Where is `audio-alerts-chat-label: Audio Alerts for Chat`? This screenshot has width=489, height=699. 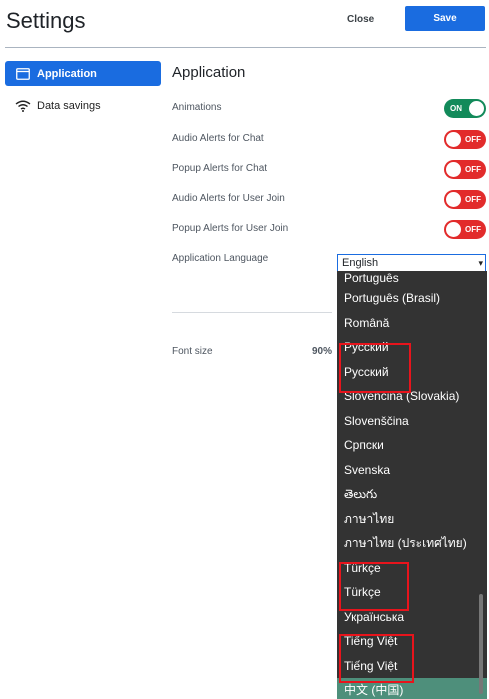
audio-alerts-chat-label: Audio Alerts for Chat is located at coordinates (218, 138).